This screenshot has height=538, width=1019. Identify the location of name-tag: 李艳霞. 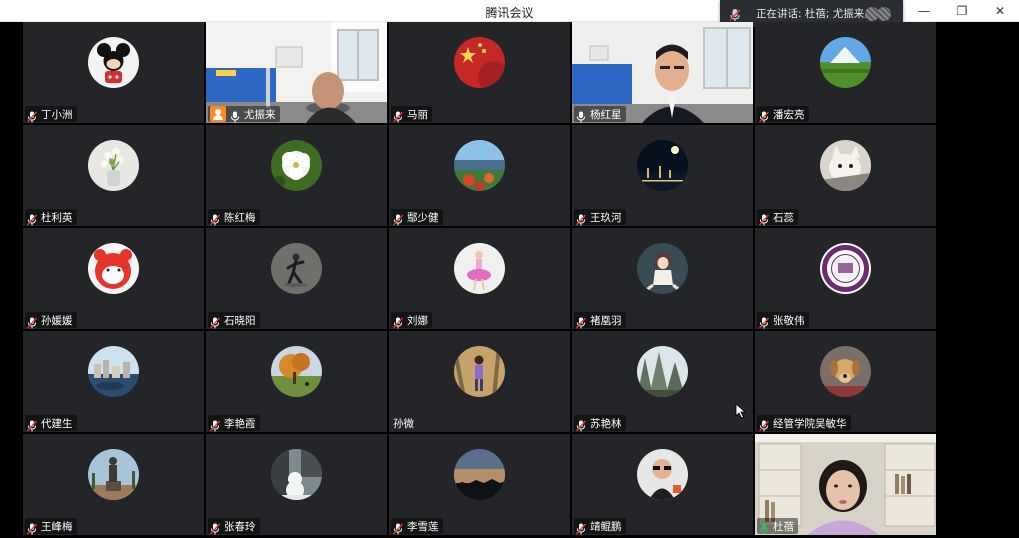
(234, 423).